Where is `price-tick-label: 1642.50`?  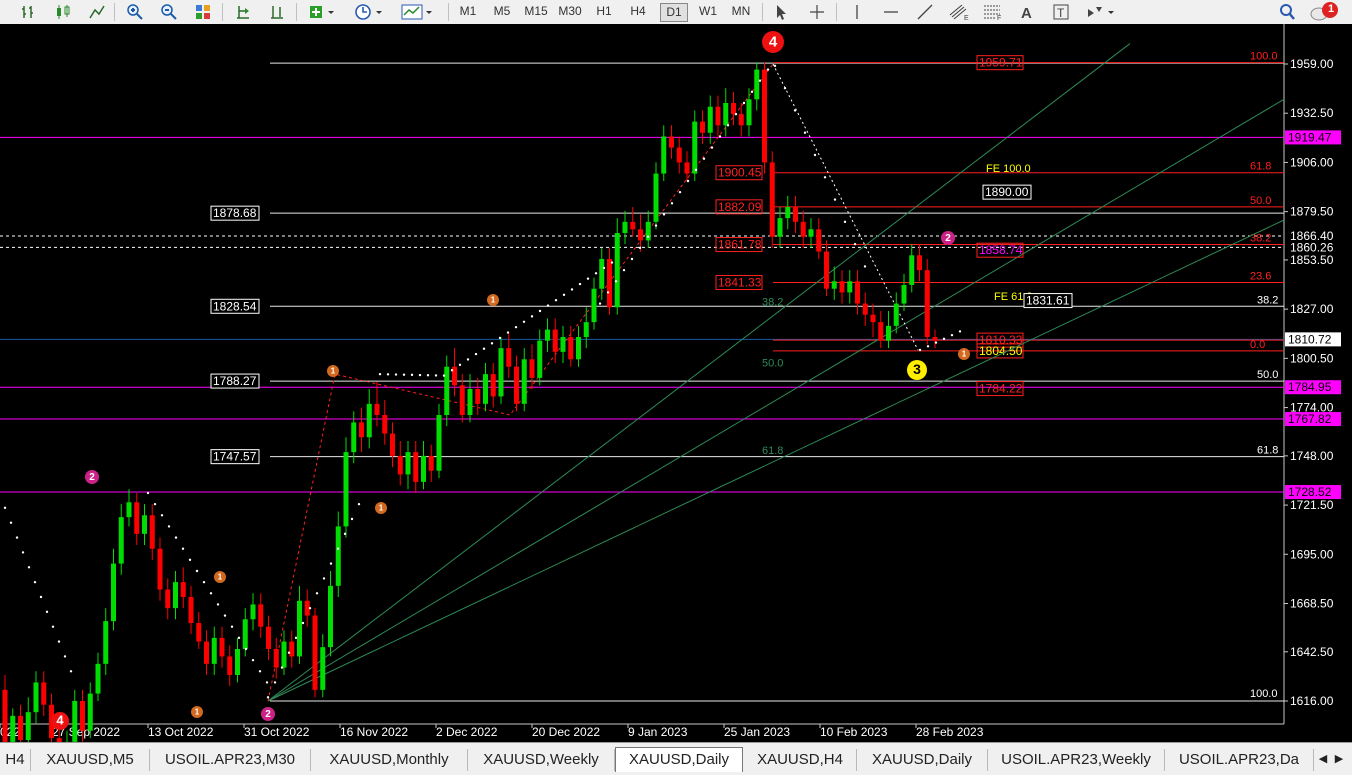 price-tick-label: 1642.50 is located at coordinates (1312, 652).